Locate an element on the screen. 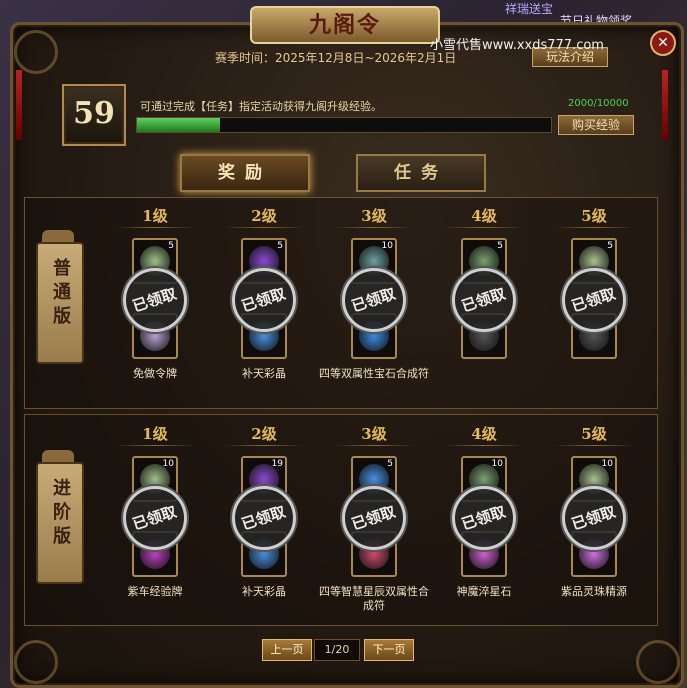  item-name: 免做令牌 is located at coordinates (155, 373).